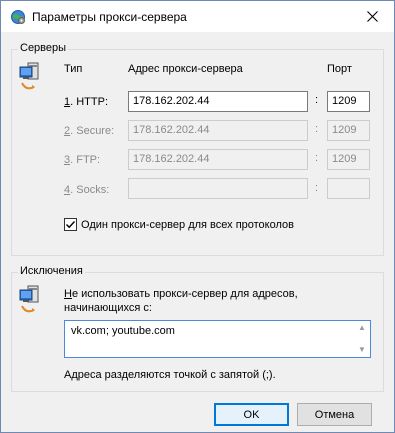  Describe the element at coordinates (317, 188) in the screenshot. I see `socks-colon: :` at that location.